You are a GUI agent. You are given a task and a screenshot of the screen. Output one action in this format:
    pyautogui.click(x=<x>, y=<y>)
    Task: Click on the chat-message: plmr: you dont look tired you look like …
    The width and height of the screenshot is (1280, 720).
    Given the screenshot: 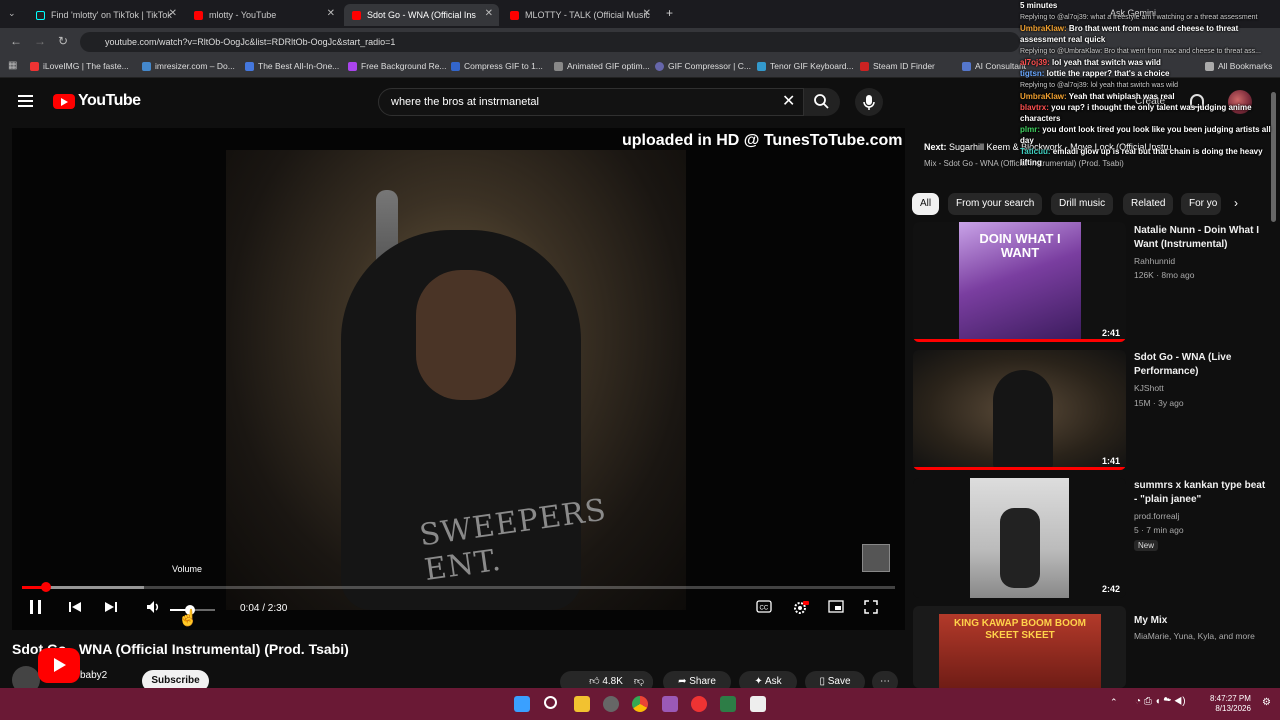 What is the action you would take?
    pyautogui.click(x=1148, y=135)
    